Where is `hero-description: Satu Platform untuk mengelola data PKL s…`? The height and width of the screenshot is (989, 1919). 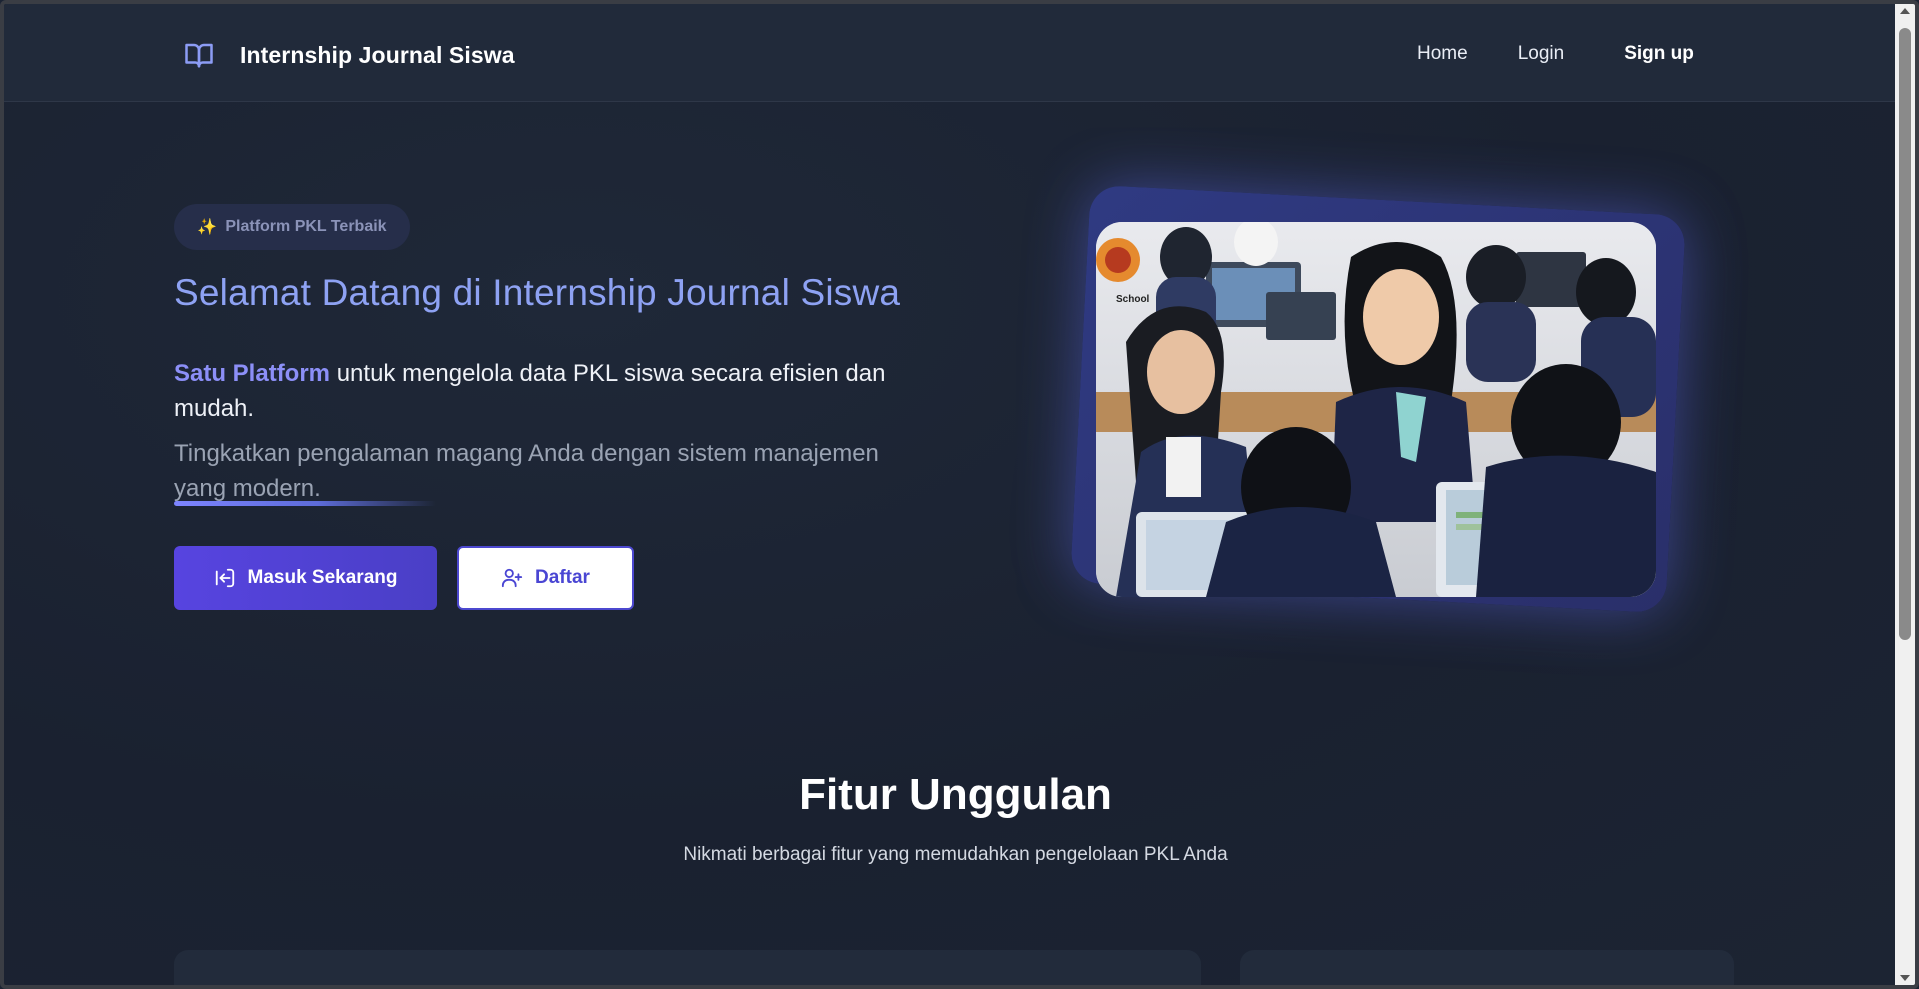 hero-description: Satu Platform untuk mengelola data PKL s… is located at coordinates (554, 391).